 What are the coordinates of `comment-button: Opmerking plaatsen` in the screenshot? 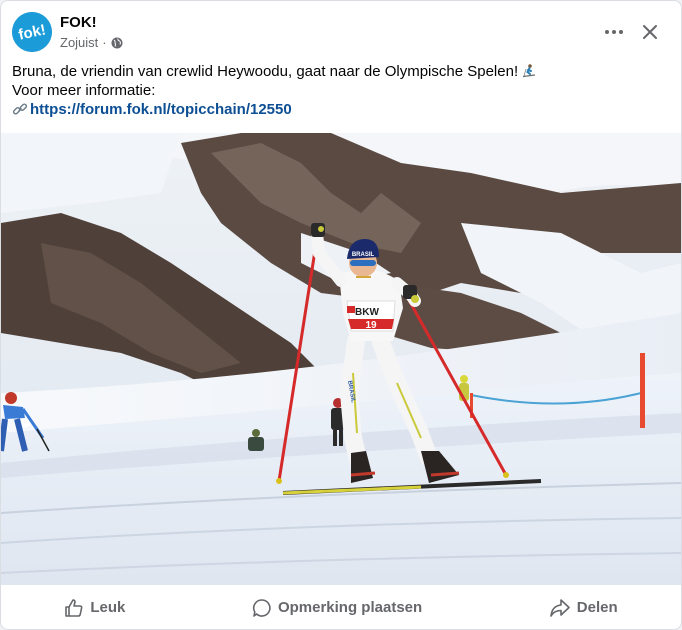 It's located at (337, 608).